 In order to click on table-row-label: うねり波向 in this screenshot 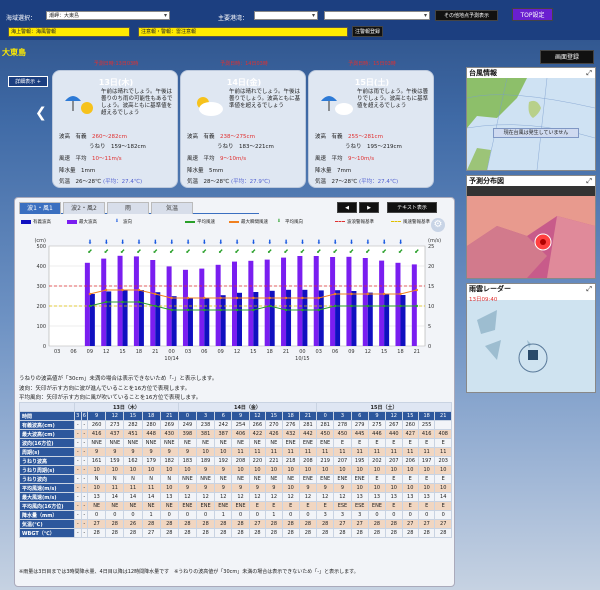, I will do `click(47, 479)`.